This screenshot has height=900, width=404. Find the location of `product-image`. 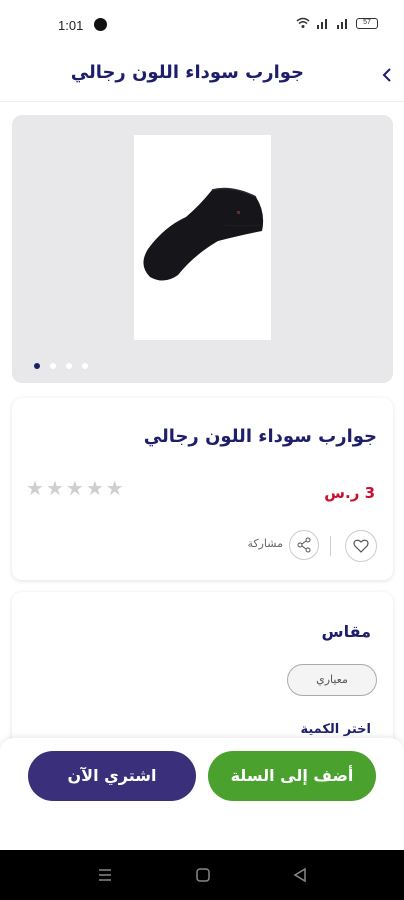

product-image is located at coordinates (202, 237).